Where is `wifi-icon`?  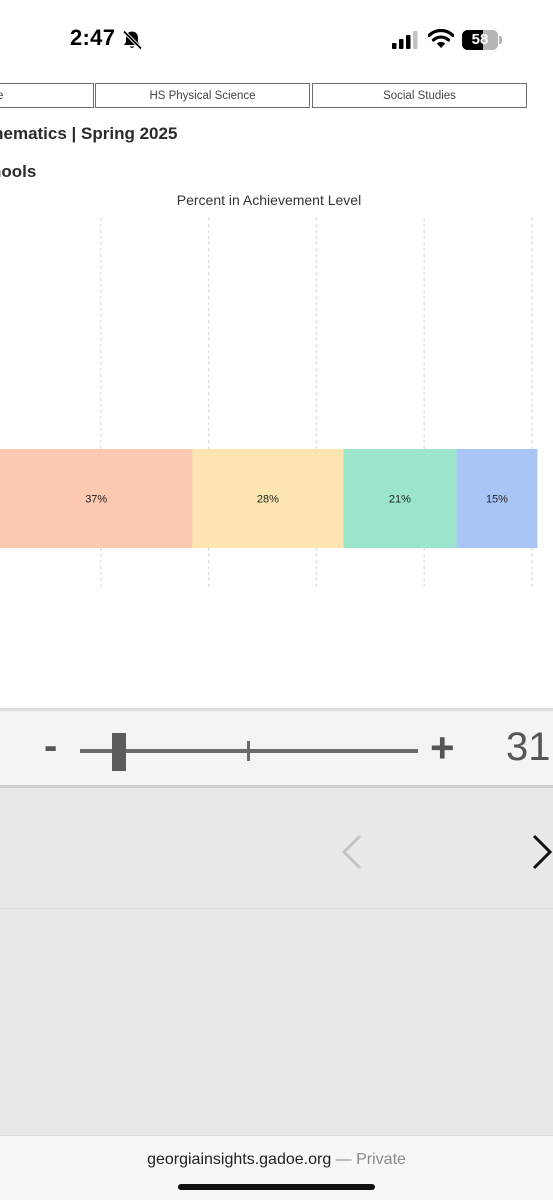
wifi-icon is located at coordinates (441, 41).